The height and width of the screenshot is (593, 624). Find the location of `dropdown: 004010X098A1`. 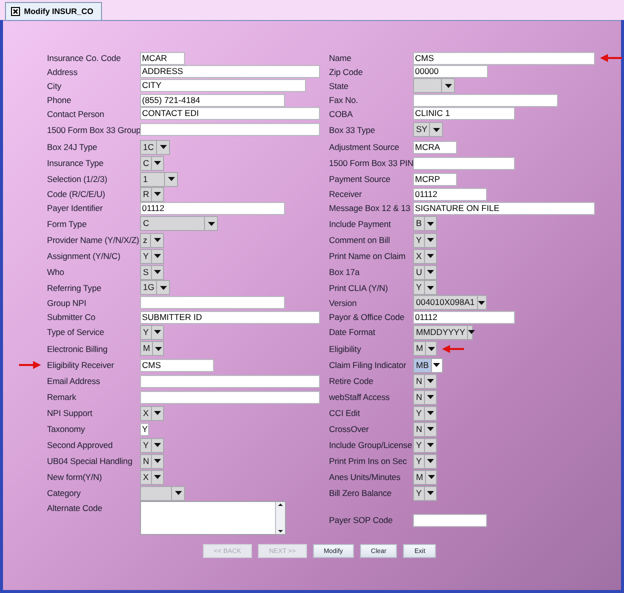

dropdown: 004010X098A1 is located at coordinates (450, 302).